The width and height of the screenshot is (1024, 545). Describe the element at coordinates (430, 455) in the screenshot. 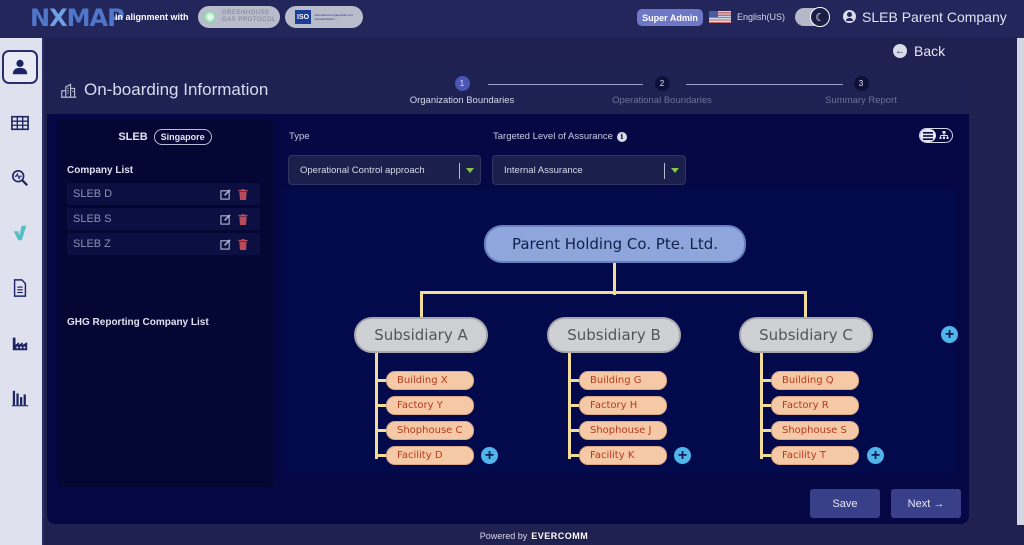

I see `leaf-node: Facility D` at that location.